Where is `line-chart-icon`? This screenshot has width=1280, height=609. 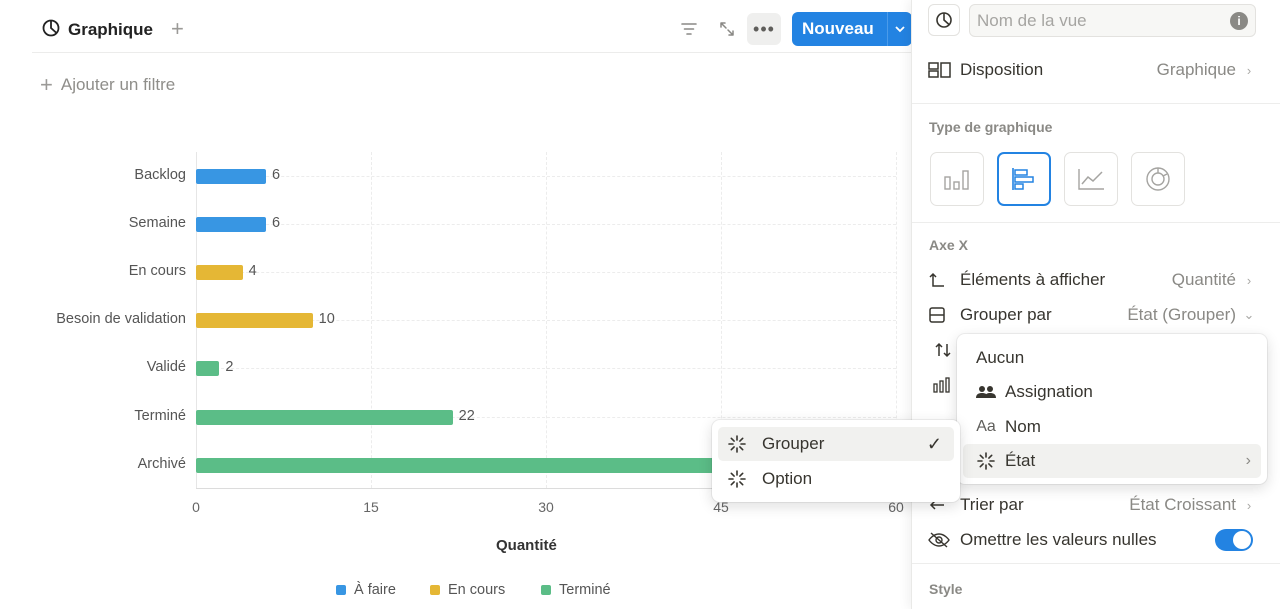
line-chart-icon is located at coordinates (1091, 179).